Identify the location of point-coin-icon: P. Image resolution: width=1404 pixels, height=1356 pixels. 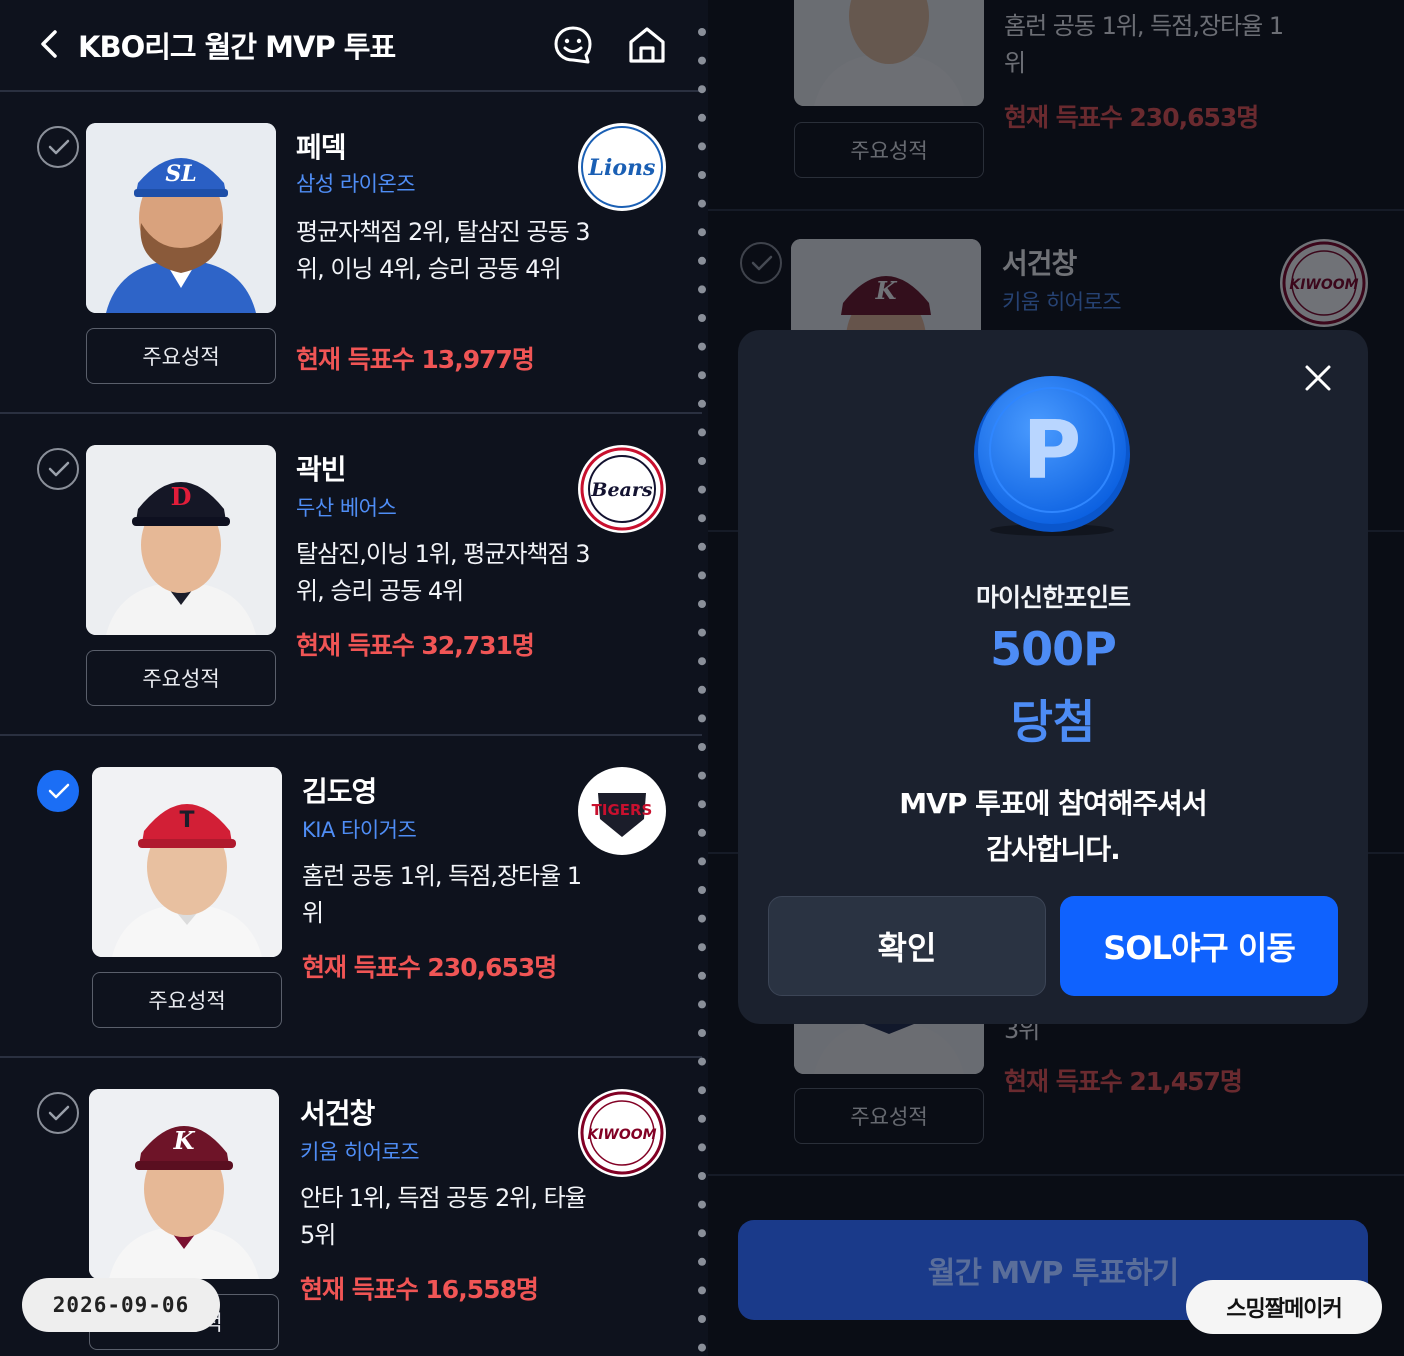
(1052, 456).